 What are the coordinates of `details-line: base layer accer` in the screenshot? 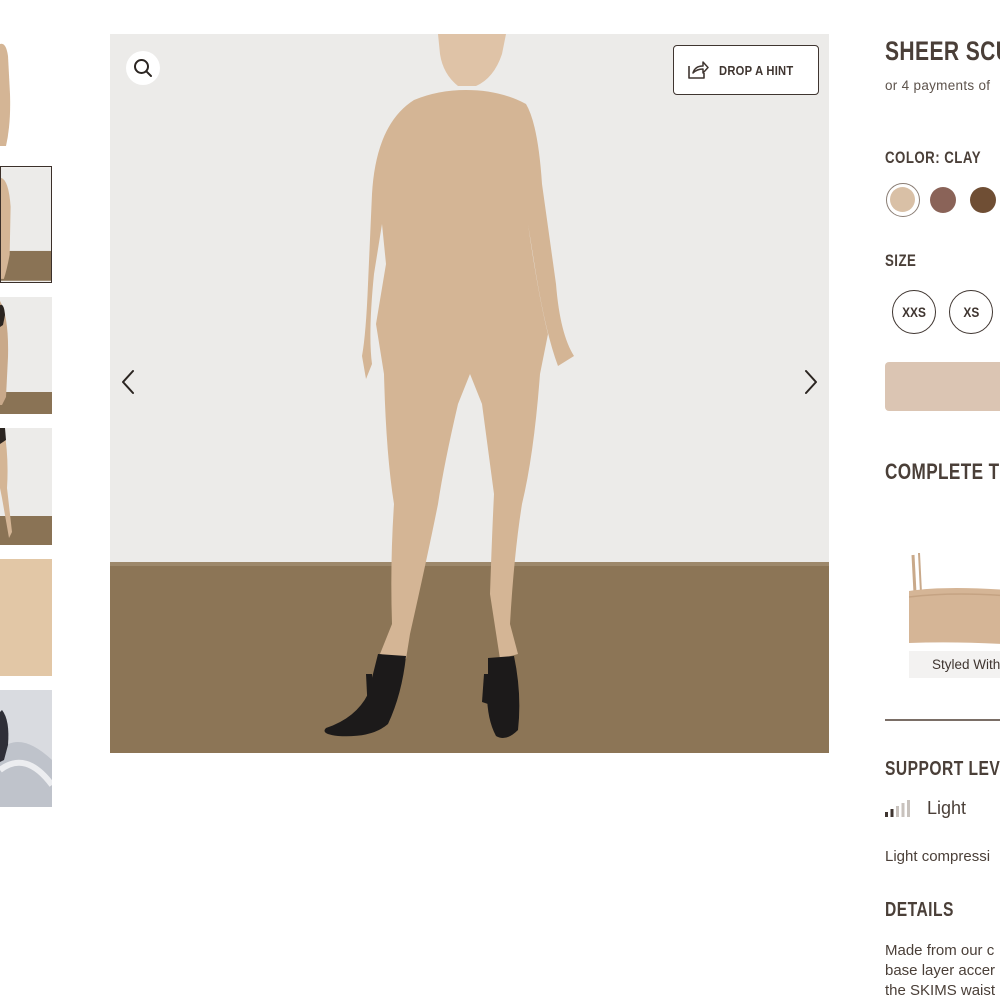 It's located at (940, 970).